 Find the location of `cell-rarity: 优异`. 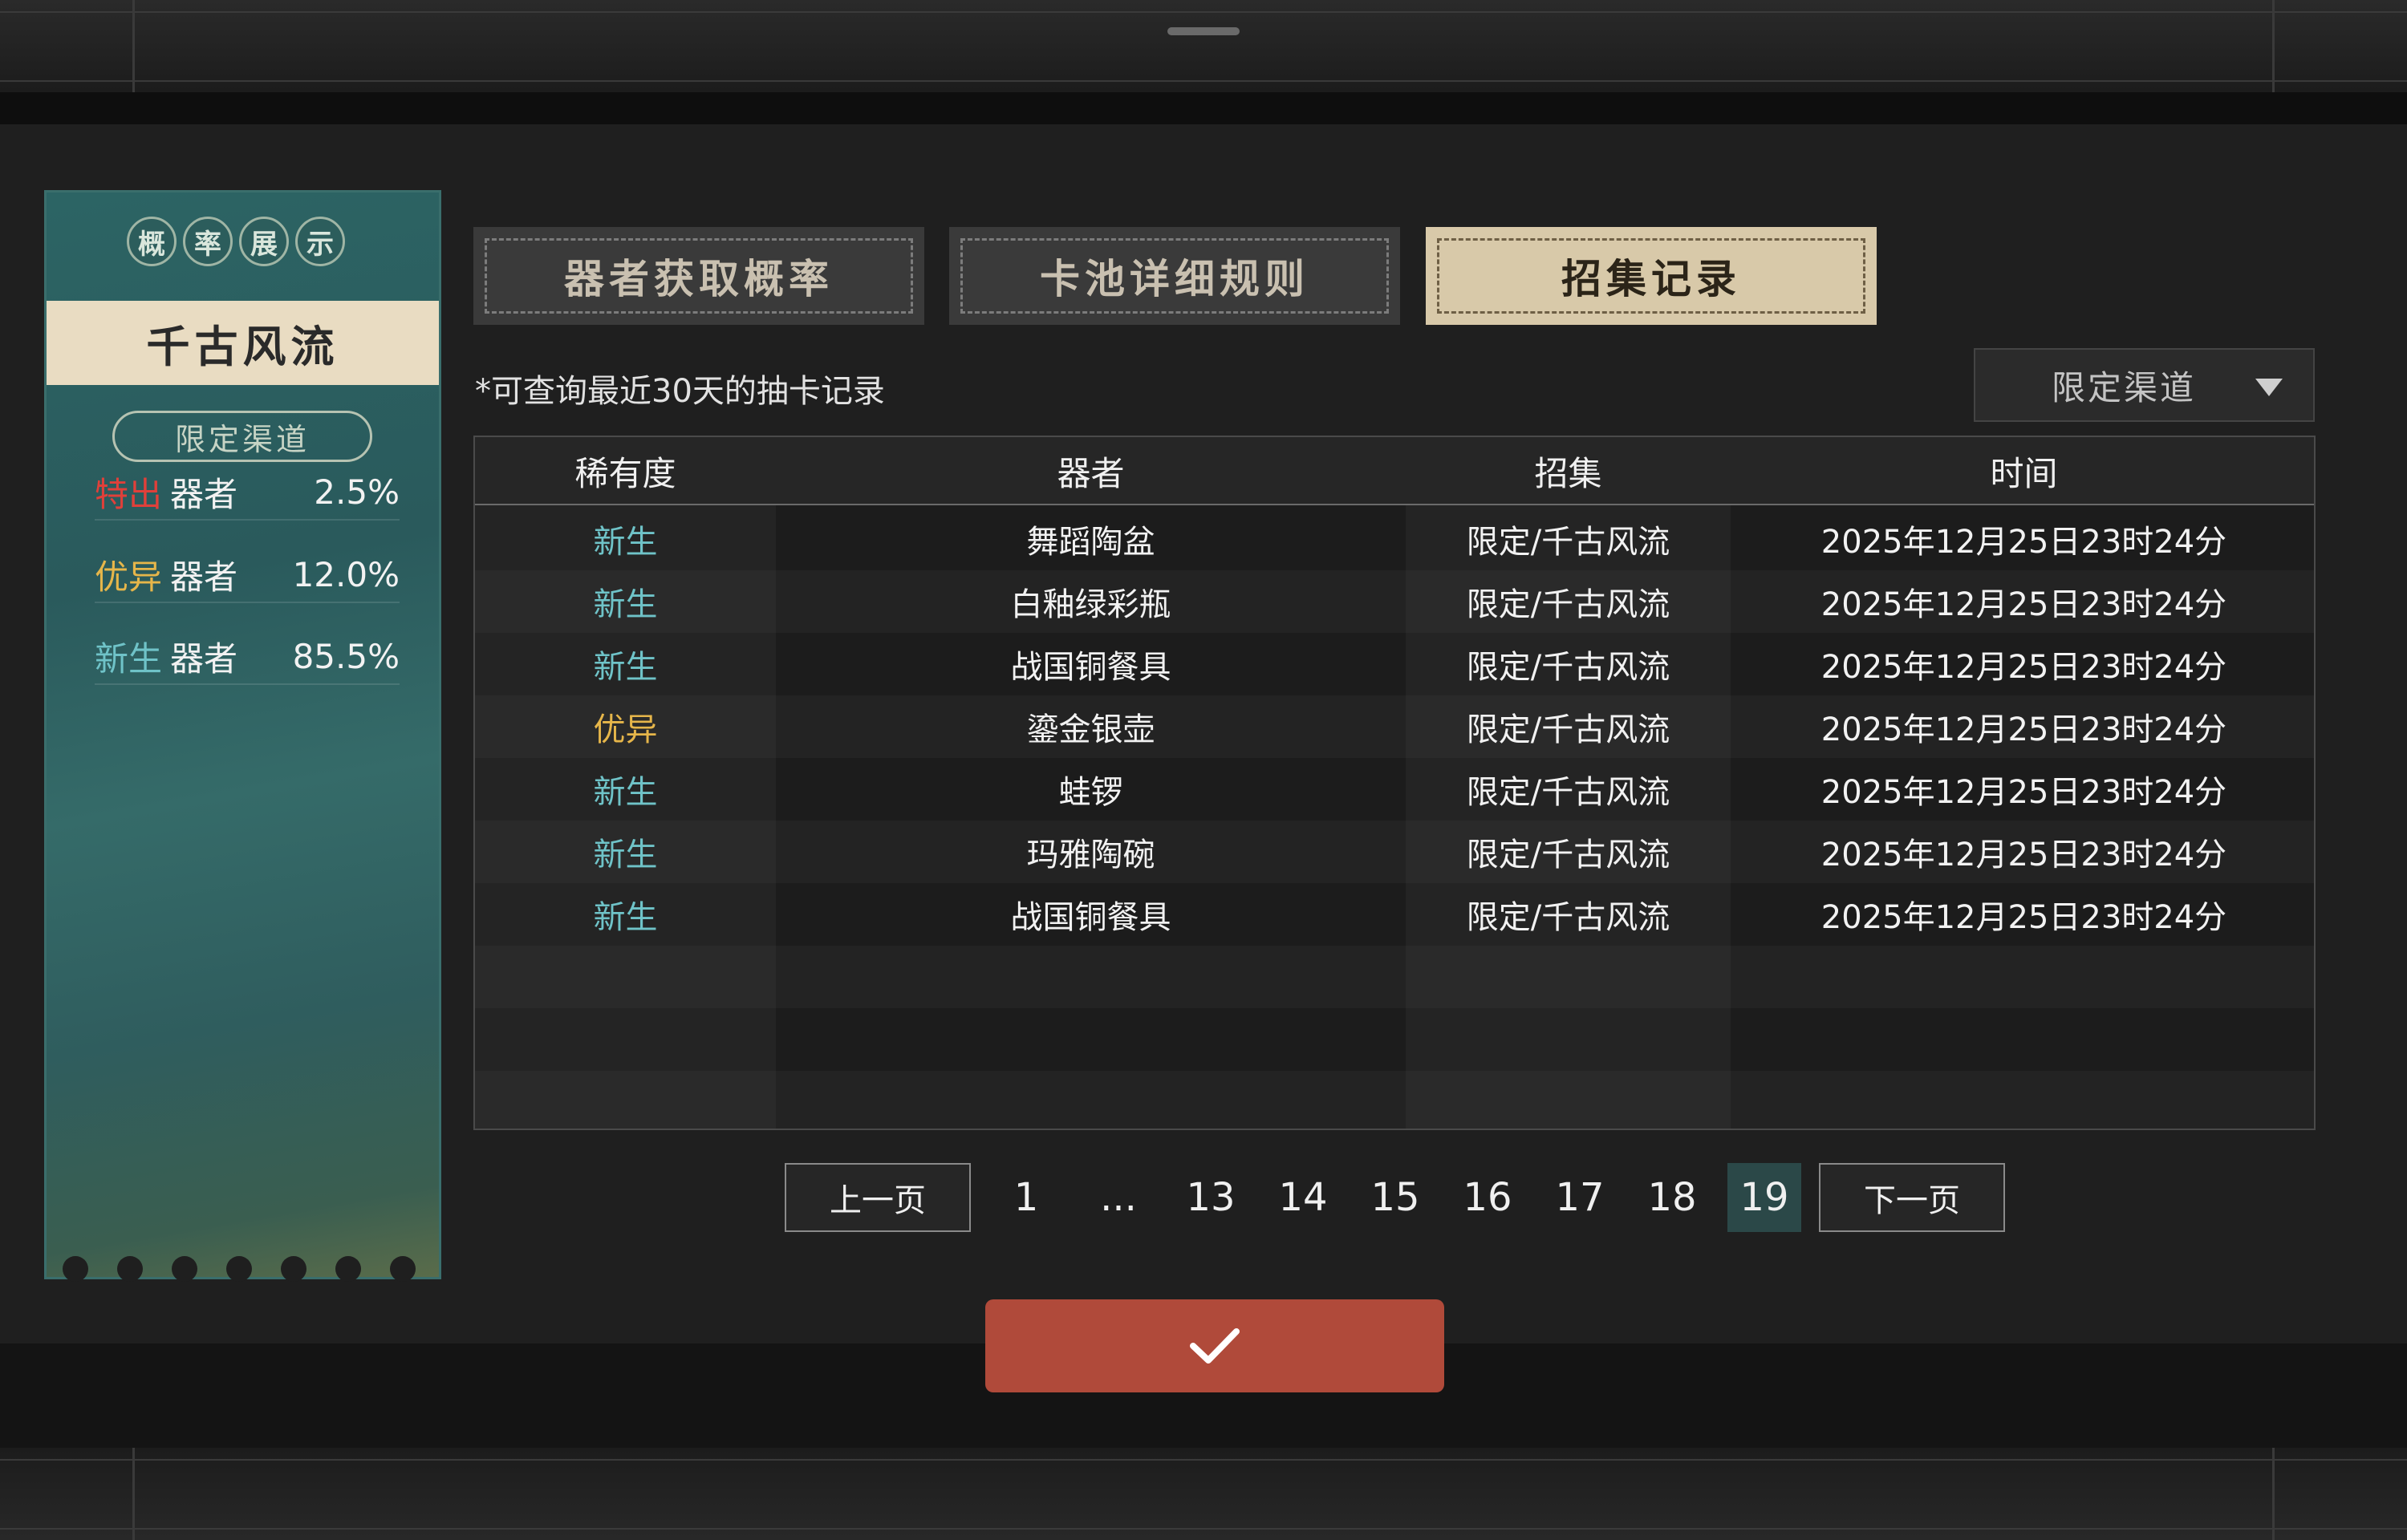

cell-rarity: 优异 is located at coordinates (626, 729).